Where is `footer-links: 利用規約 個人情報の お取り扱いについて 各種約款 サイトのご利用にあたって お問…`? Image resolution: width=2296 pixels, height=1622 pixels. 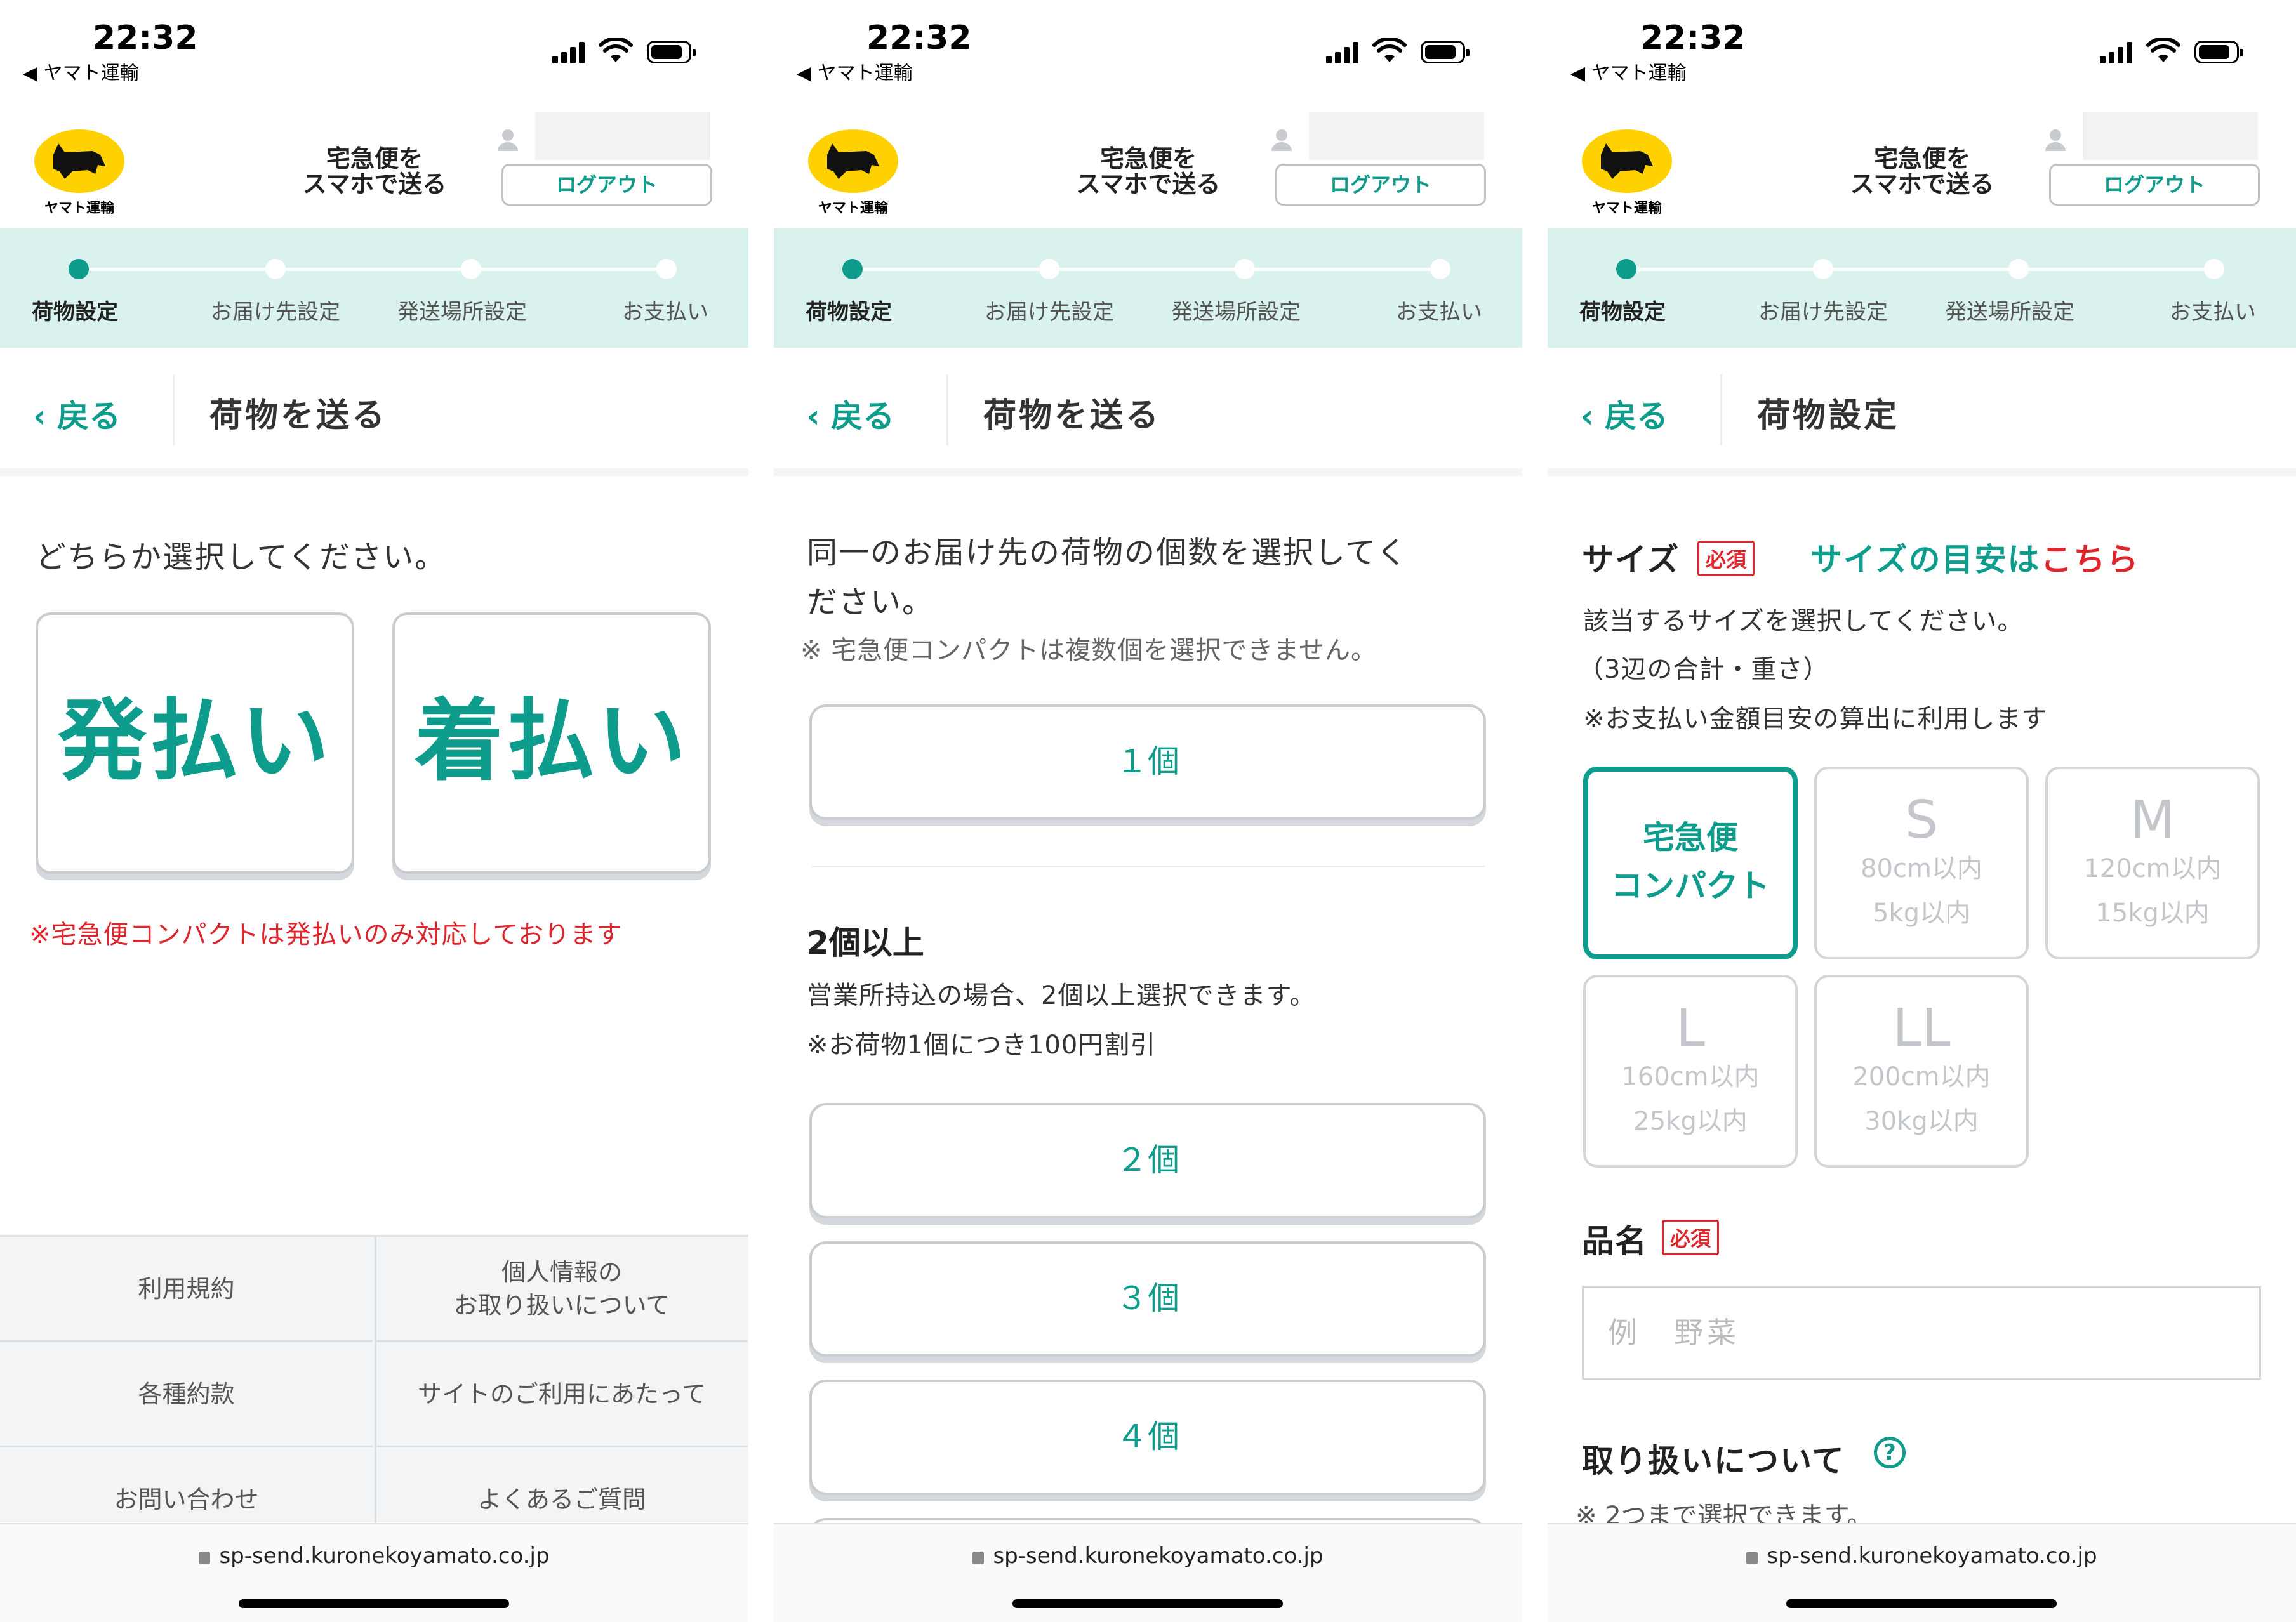 footer-links: 利用規約 個人情報の お取り扱いについて 各種約款 サイトのご利用にあたって お問… is located at coordinates (374, 1394).